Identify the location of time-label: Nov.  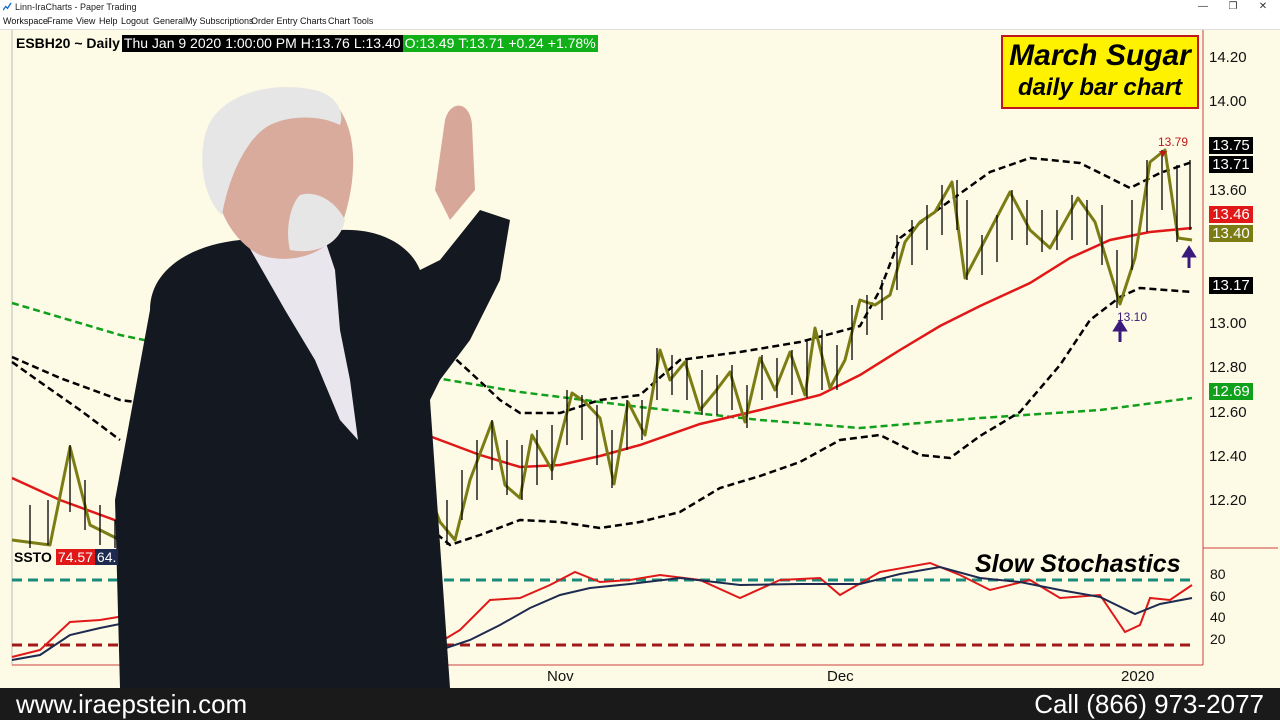
(560, 676).